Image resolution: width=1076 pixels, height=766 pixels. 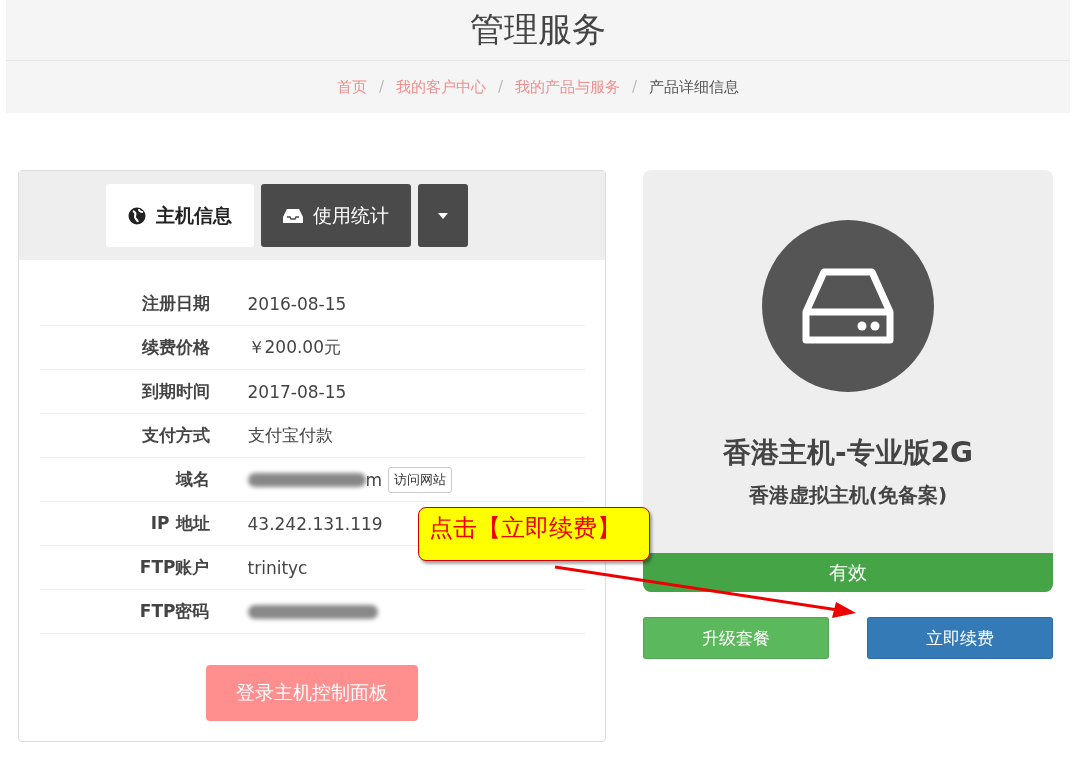 What do you see at coordinates (534, 534) in the screenshot?
I see `callout-note: 点击【立即续费】` at bounding box center [534, 534].